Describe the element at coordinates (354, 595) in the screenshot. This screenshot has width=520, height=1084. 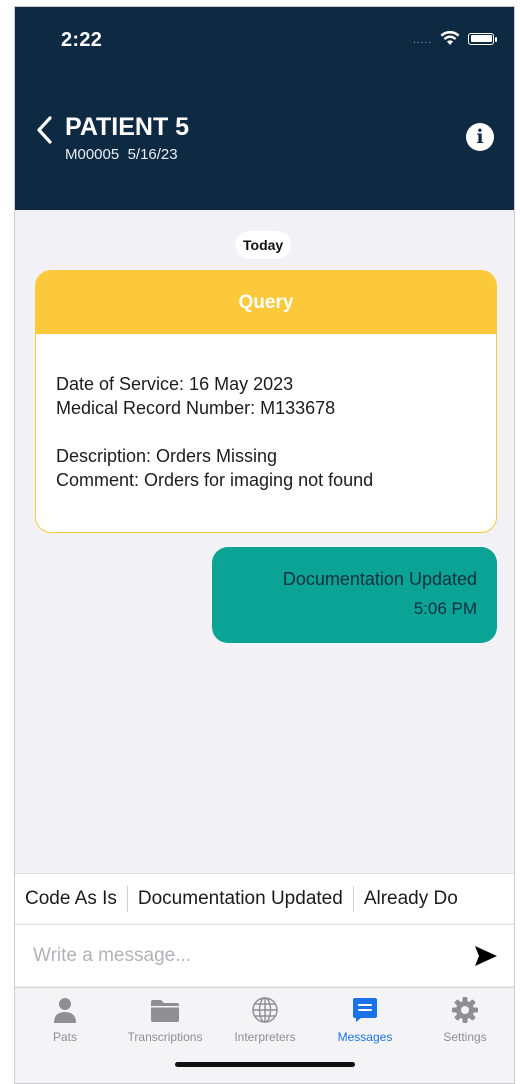
I see `outgoing-message-bubble: Documentation Updated 5:06 PM` at that location.